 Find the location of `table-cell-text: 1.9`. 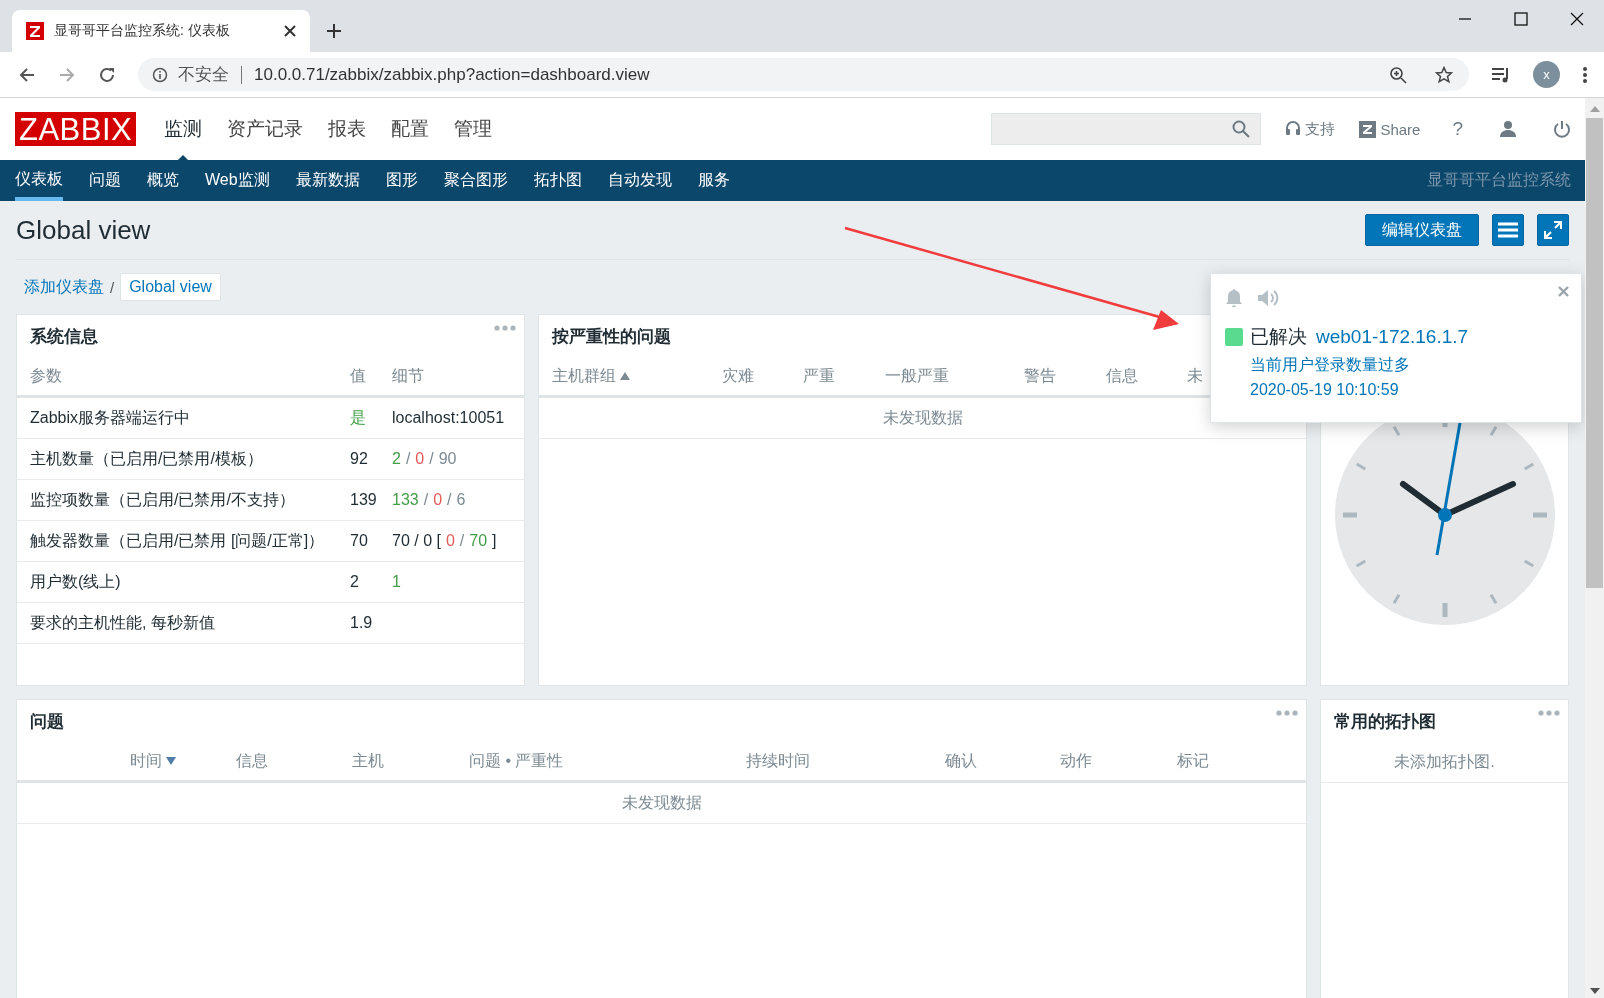

table-cell-text: 1.9 is located at coordinates (362, 623).